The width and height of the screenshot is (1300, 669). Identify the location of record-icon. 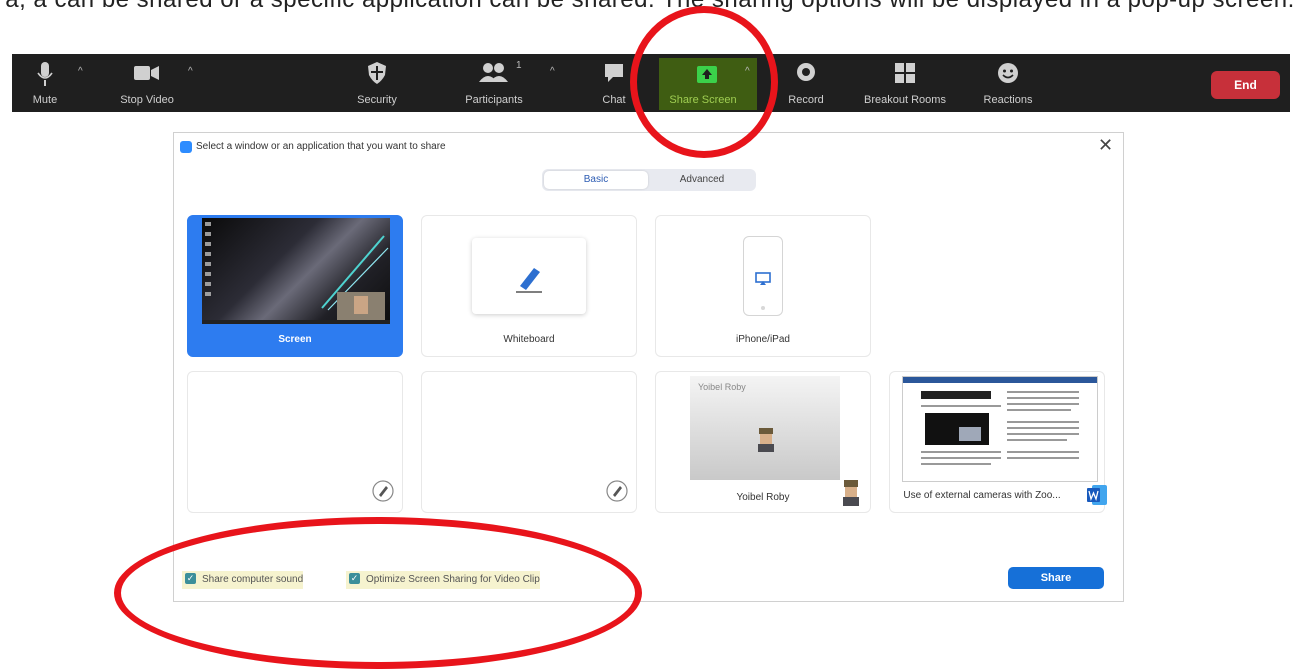
(806, 72).